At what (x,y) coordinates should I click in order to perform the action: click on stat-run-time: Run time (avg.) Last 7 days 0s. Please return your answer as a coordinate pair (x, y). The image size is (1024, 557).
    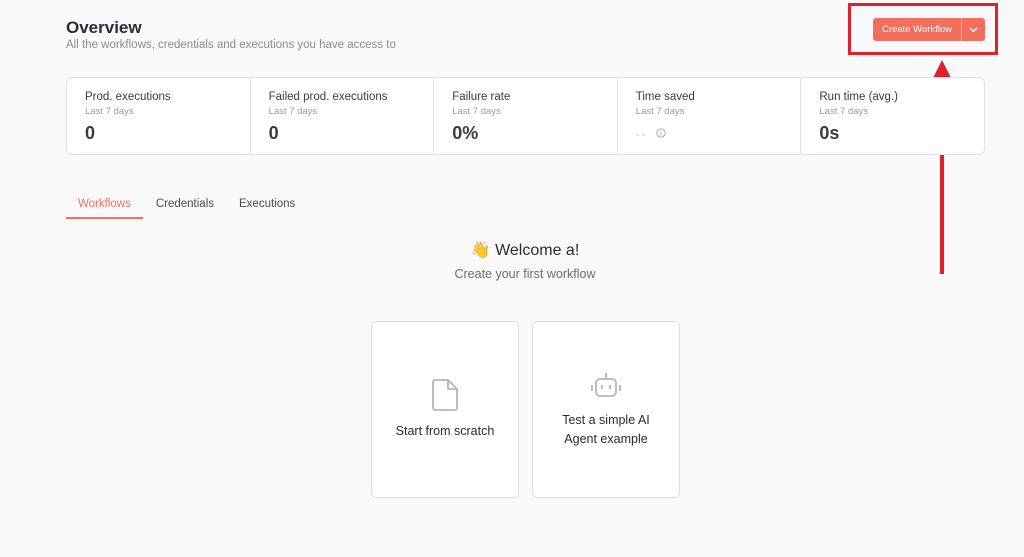
    Looking at the image, I should click on (892, 116).